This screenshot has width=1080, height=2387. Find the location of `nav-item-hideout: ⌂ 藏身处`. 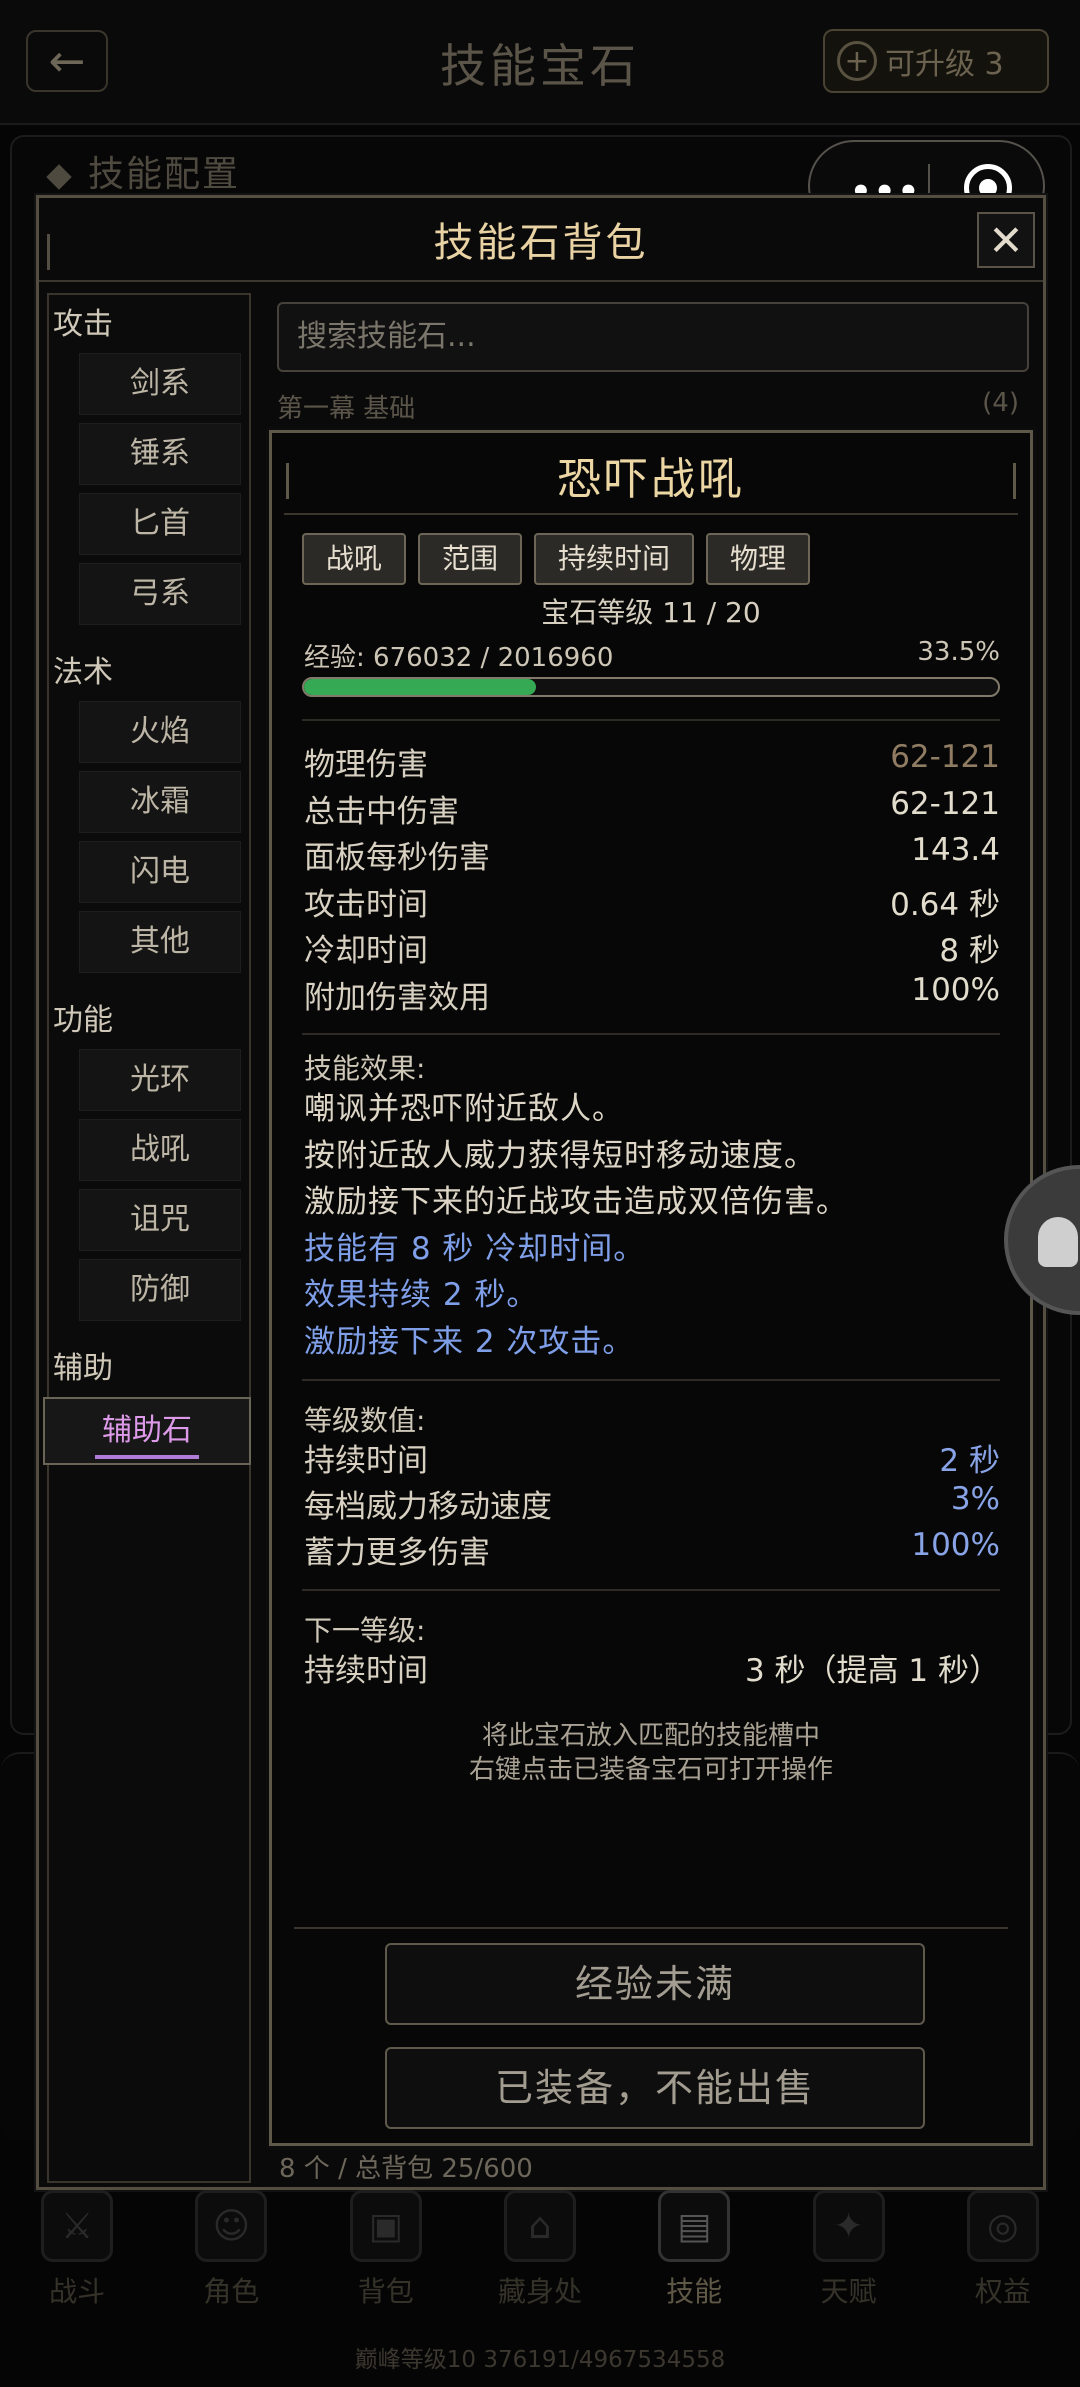

nav-item-hideout: ⌂ 藏身处 is located at coordinates (540, 2250).